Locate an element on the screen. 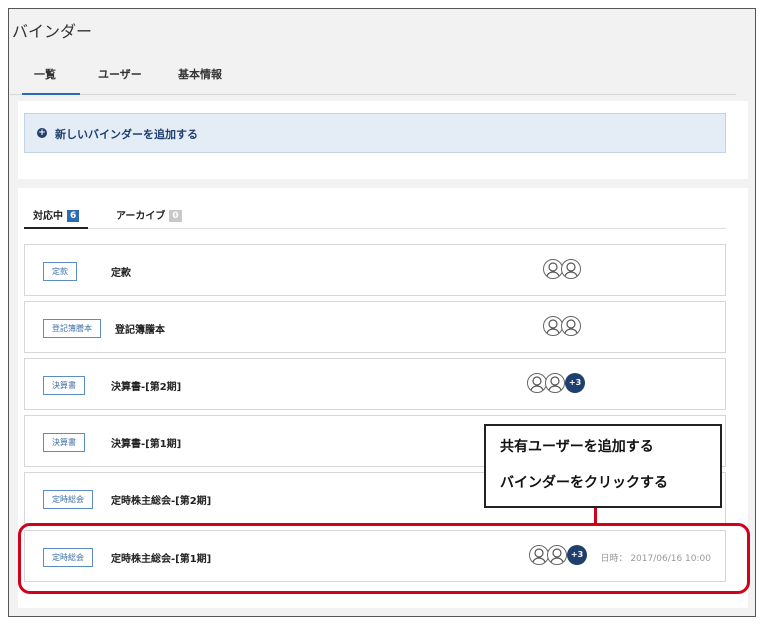 The width and height of the screenshot is (768, 627). binder-row: 定款 定款 is located at coordinates (375, 270).